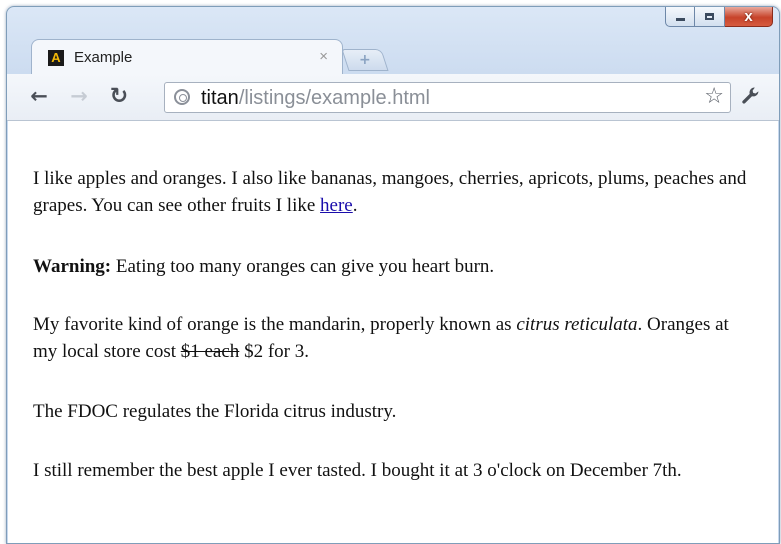 This screenshot has height=544, width=781. What do you see at coordinates (336, 205) in the screenshot?
I see `here-link: here` at bounding box center [336, 205].